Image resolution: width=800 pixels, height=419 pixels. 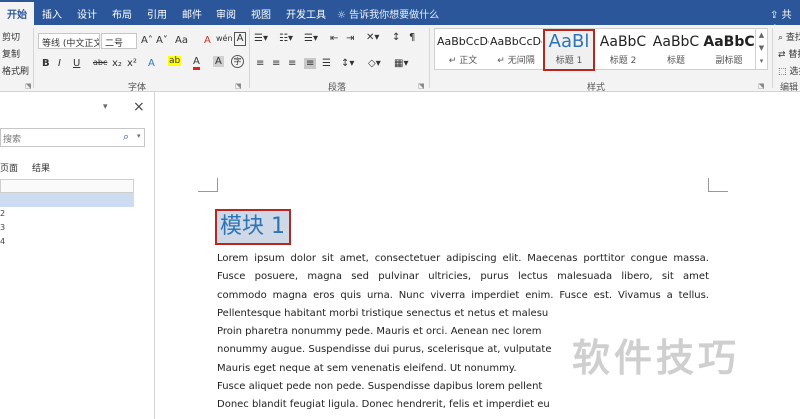 What do you see at coordinates (761, 86) in the screenshot?
I see `styles-launcher-icon: ⬔` at bounding box center [761, 86].